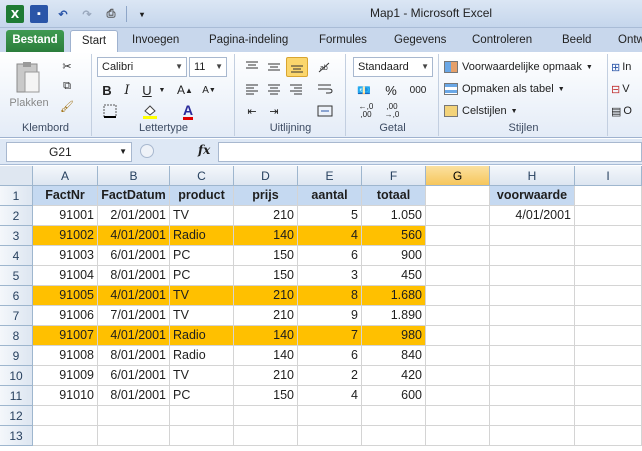 The image size is (642, 451). Describe the element at coordinates (532, 216) in the screenshot. I see `criteria-value-cell: 4/01/2001` at that location.